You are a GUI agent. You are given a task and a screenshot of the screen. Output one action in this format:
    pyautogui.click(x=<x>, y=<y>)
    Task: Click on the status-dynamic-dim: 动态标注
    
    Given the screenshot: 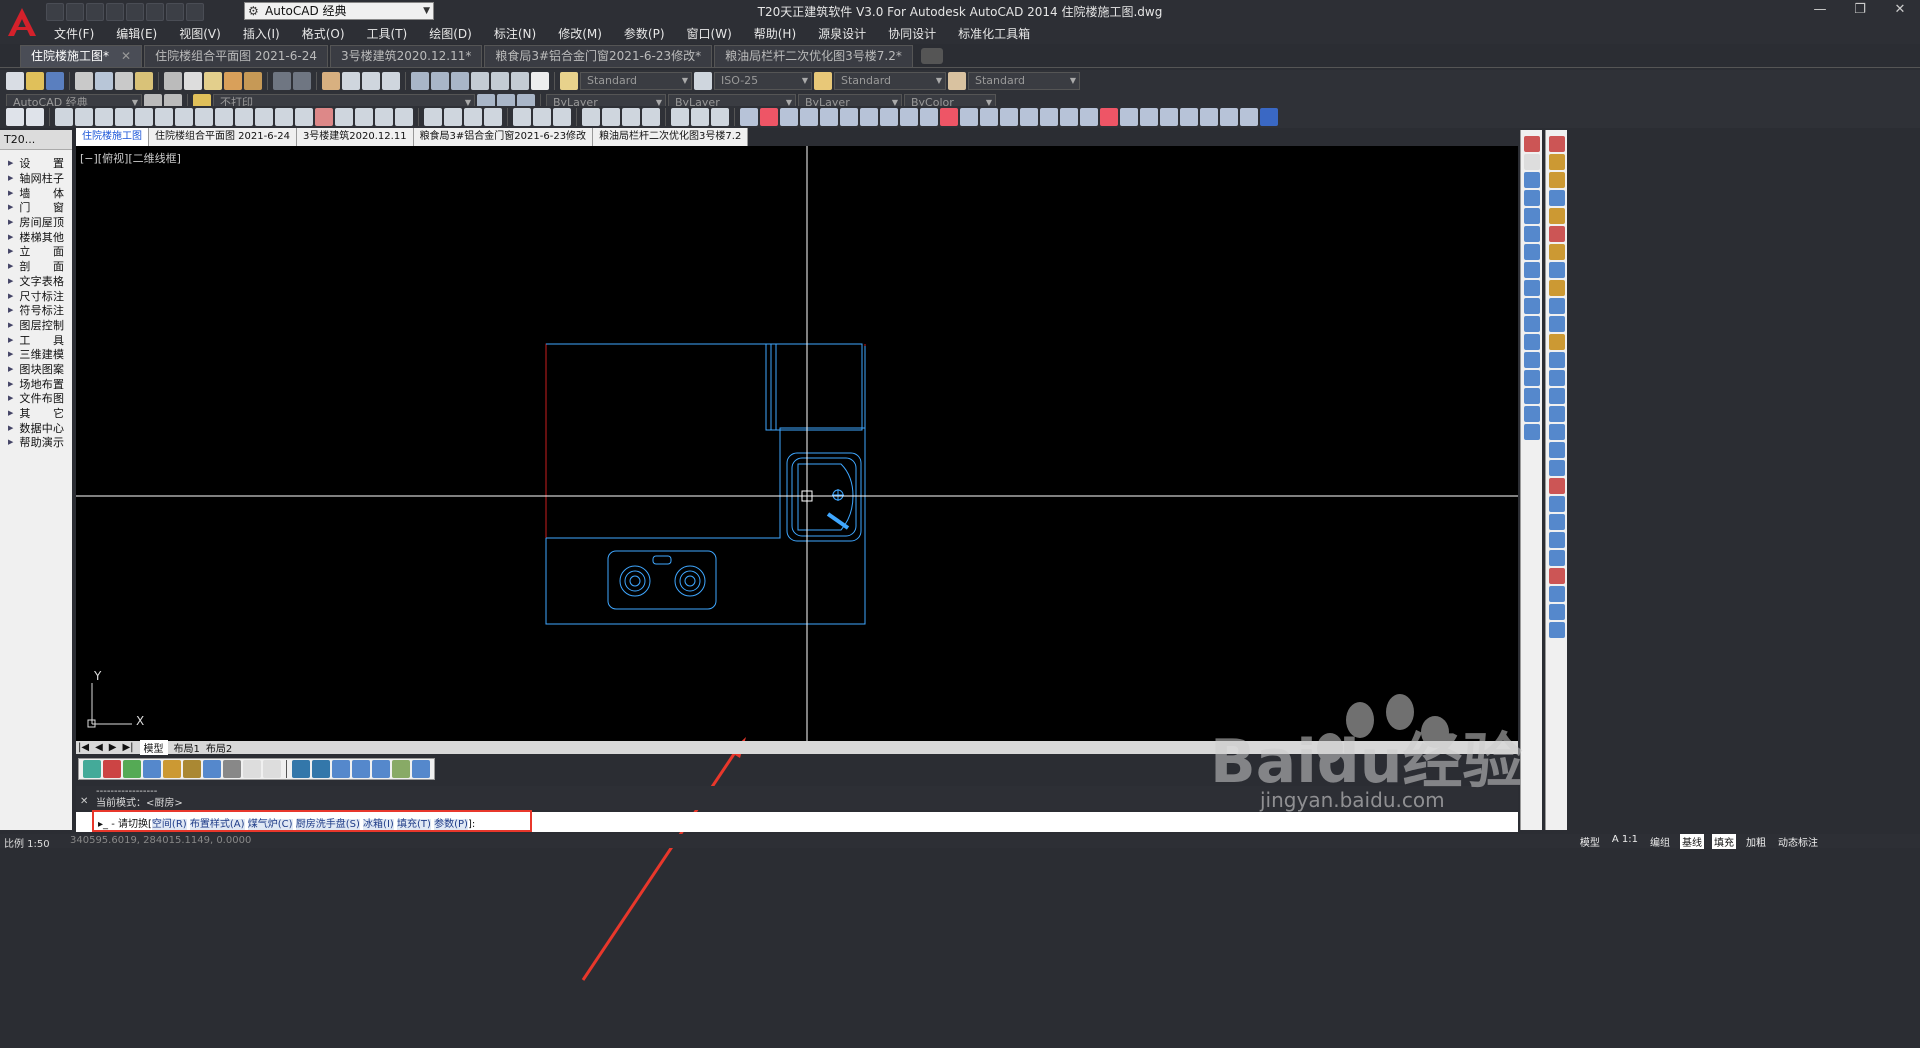 What is the action you would take?
    pyautogui.click(x=1798, y=841)
    